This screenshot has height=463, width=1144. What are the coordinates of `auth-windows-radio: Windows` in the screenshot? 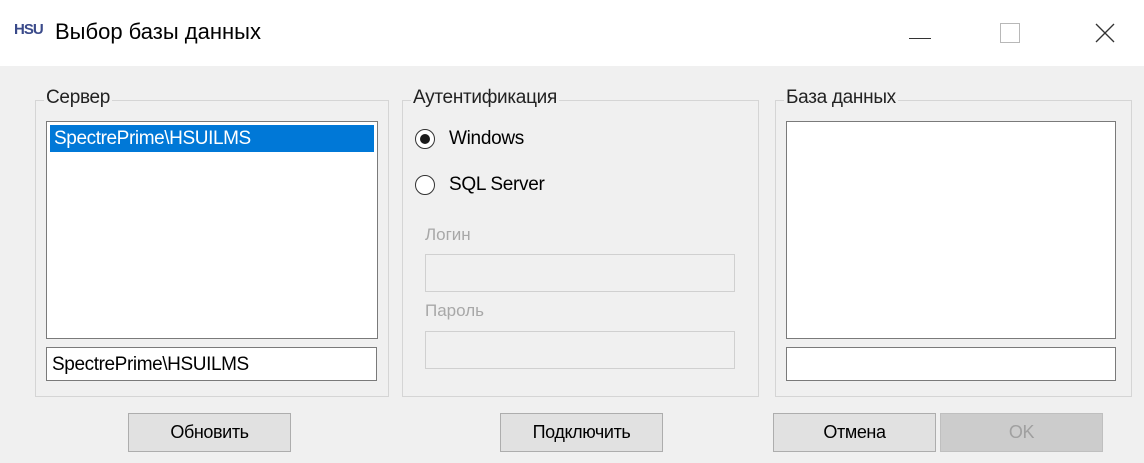 It's located at (469, 139).